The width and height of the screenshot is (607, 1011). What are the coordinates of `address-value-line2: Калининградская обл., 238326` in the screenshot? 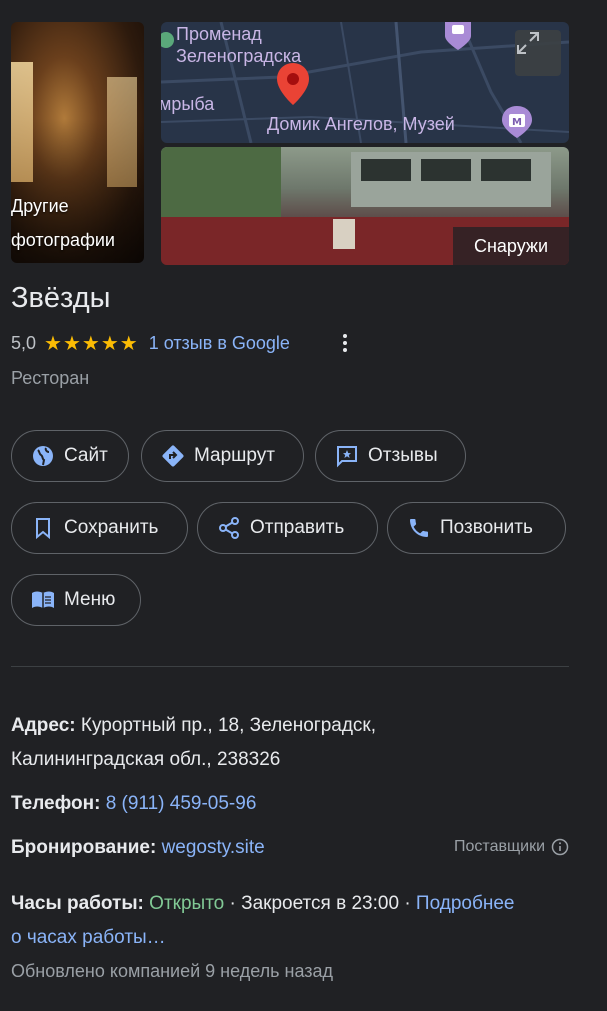 It's located at (145, 759).